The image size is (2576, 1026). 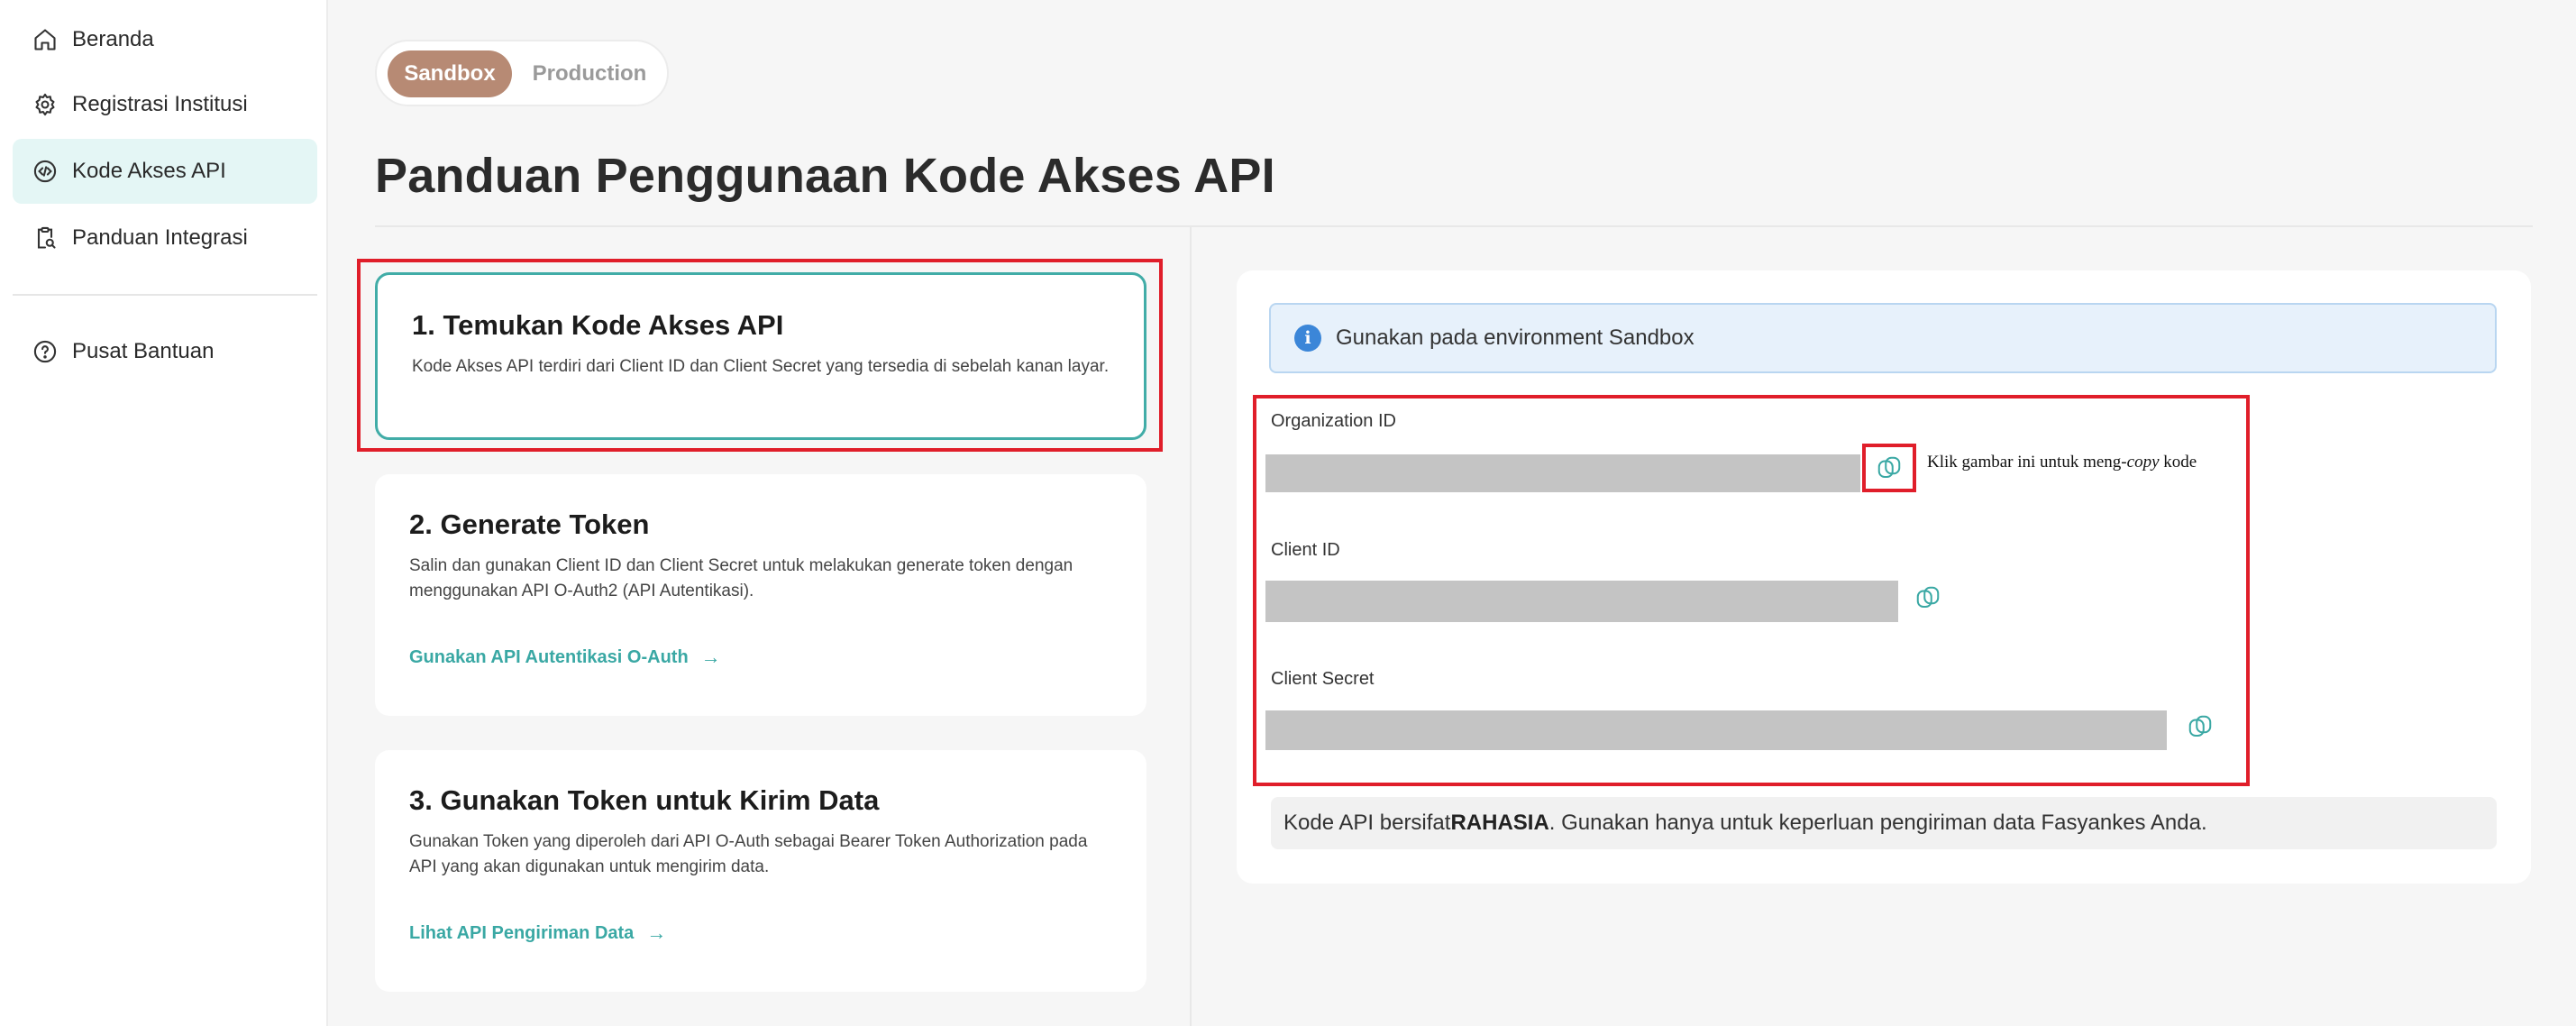 What do you see at coordinates (45, 104) in the screenshot?
I see `gear-icon` at bounding box center [45, 104].